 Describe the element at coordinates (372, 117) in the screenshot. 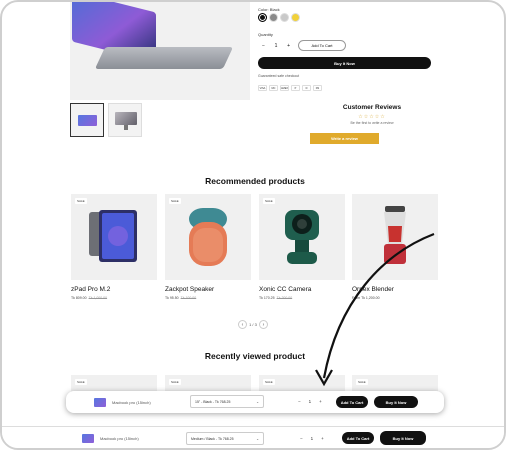

I see `star-rating-icon: ☆☆☆☆☆` at that location.